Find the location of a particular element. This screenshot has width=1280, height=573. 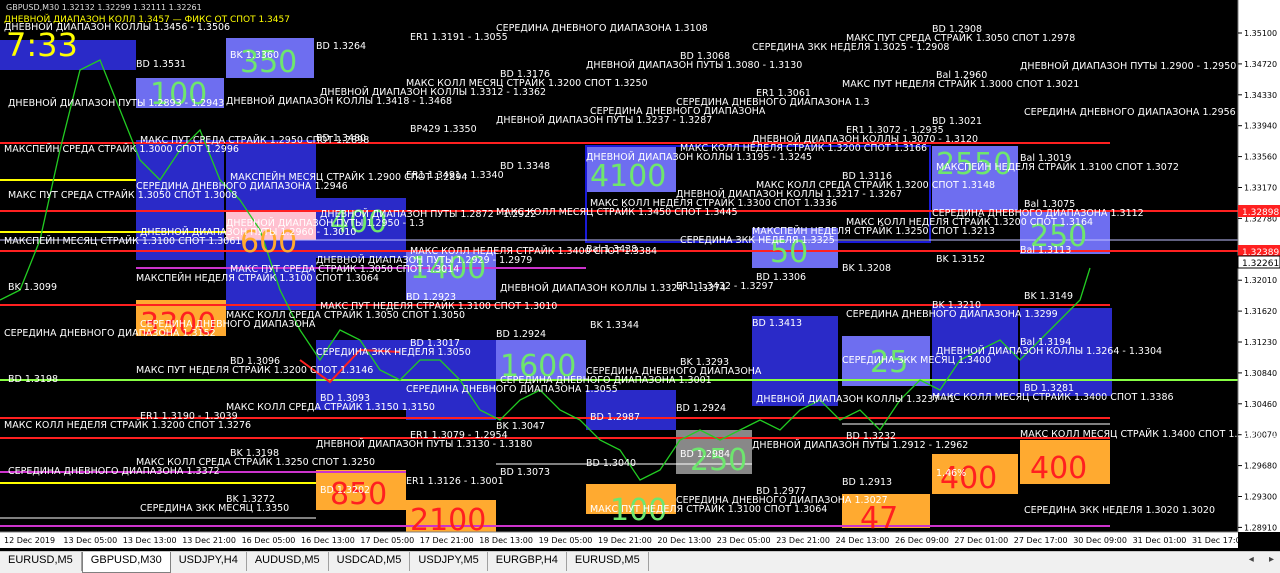

level-annotation: ER1 1.3190 - 1.3039 is located at coordinates (189, 416).